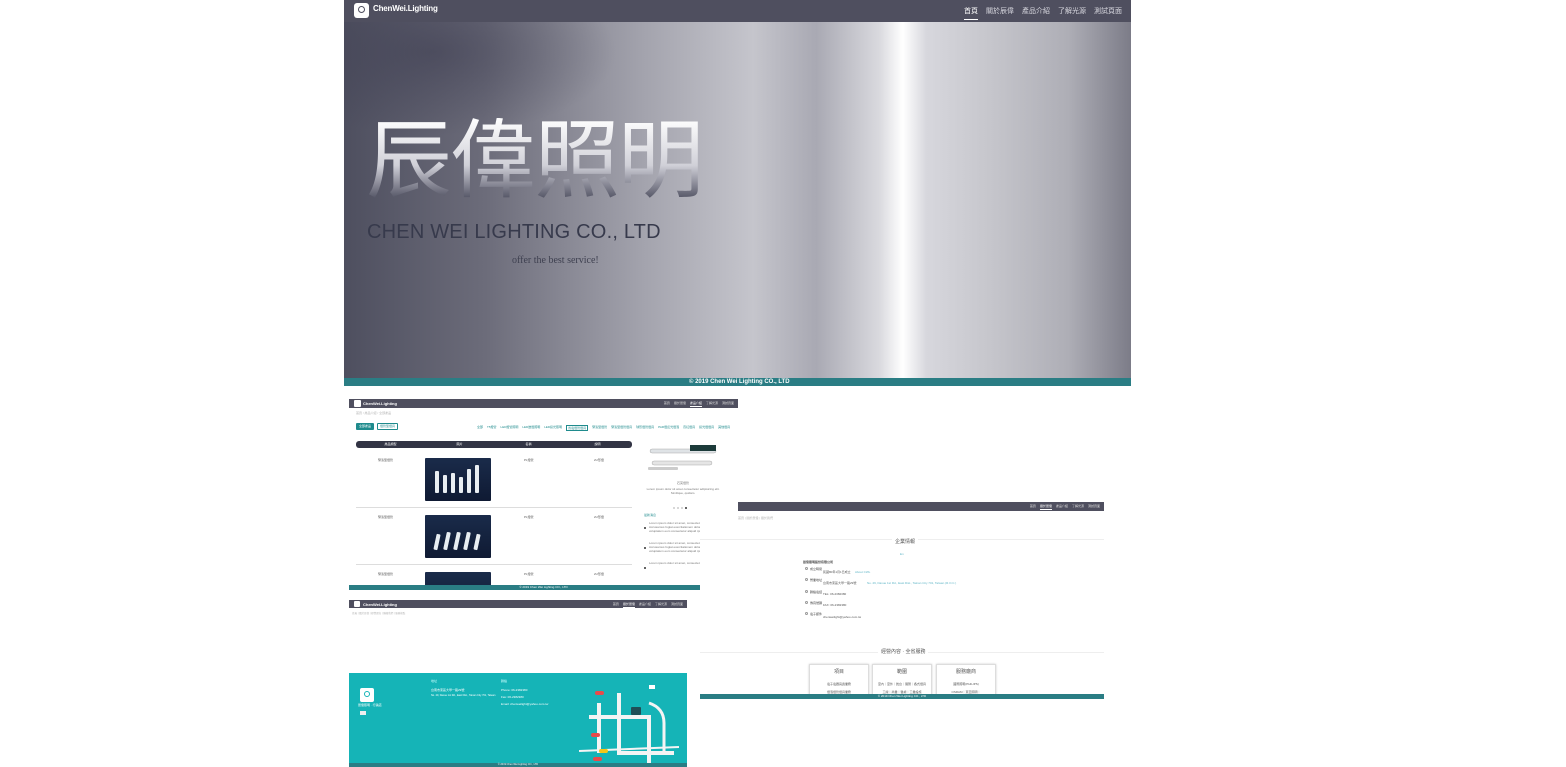 This screenshot has width=1566, height=767. What do you see at coordinates (838, 672) in the screenshot?
I see `card-title: 項目` at bounding box center [838, 672].